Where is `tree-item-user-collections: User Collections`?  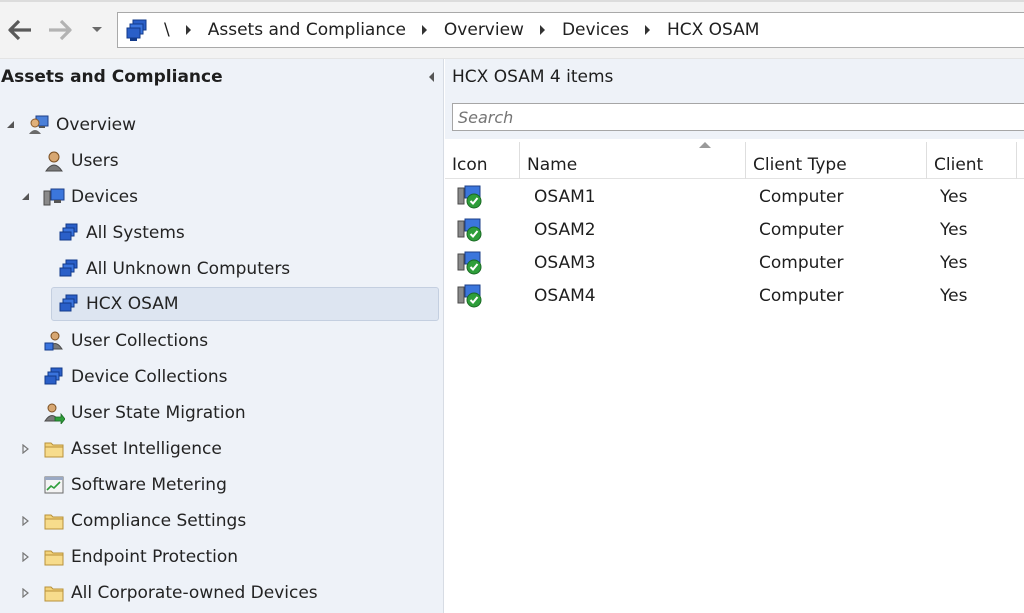 tree-item-user-collections: User Collections is located at coordinates (125, 341).